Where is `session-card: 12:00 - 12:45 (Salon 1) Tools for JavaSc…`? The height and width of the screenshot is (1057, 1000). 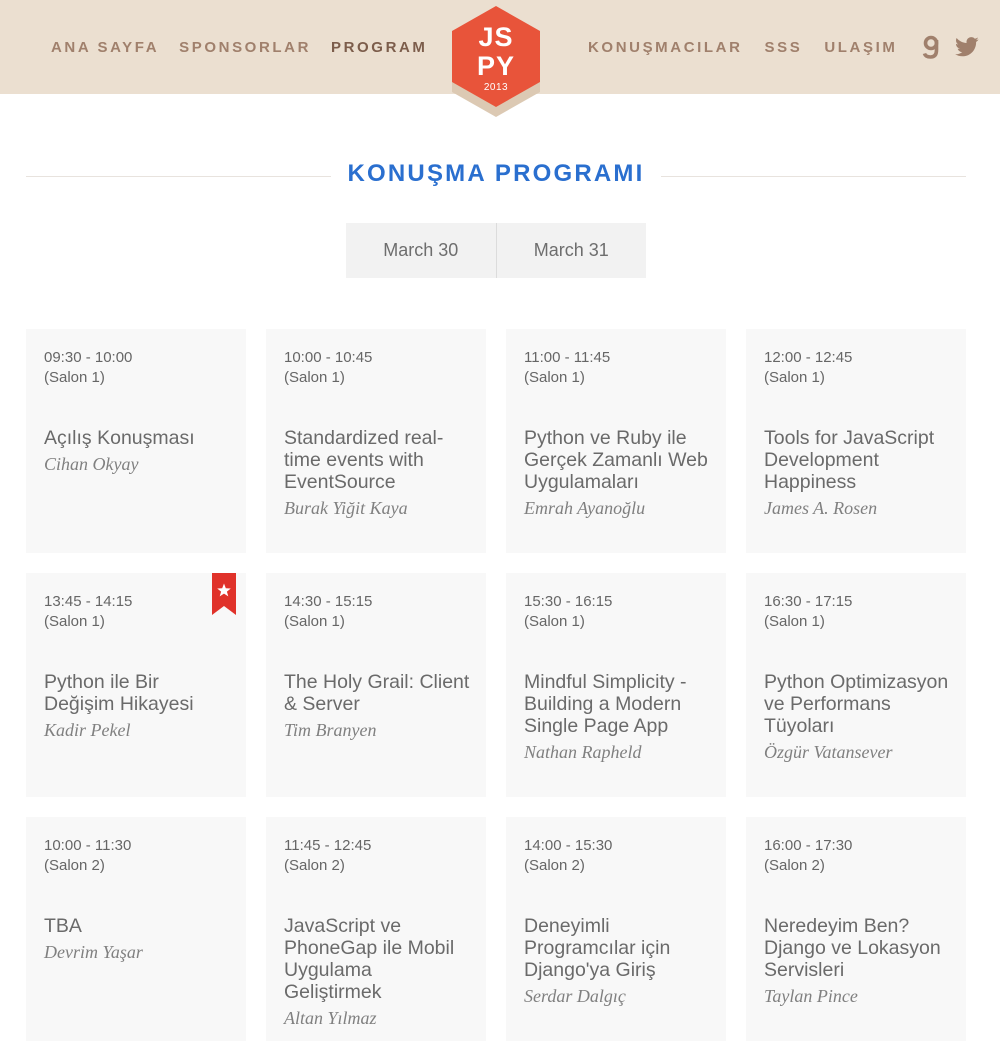 session-card: 12:00 - 12:45 (Salon 1) Tools for JavaSc… is located at coordinates (856, 441).